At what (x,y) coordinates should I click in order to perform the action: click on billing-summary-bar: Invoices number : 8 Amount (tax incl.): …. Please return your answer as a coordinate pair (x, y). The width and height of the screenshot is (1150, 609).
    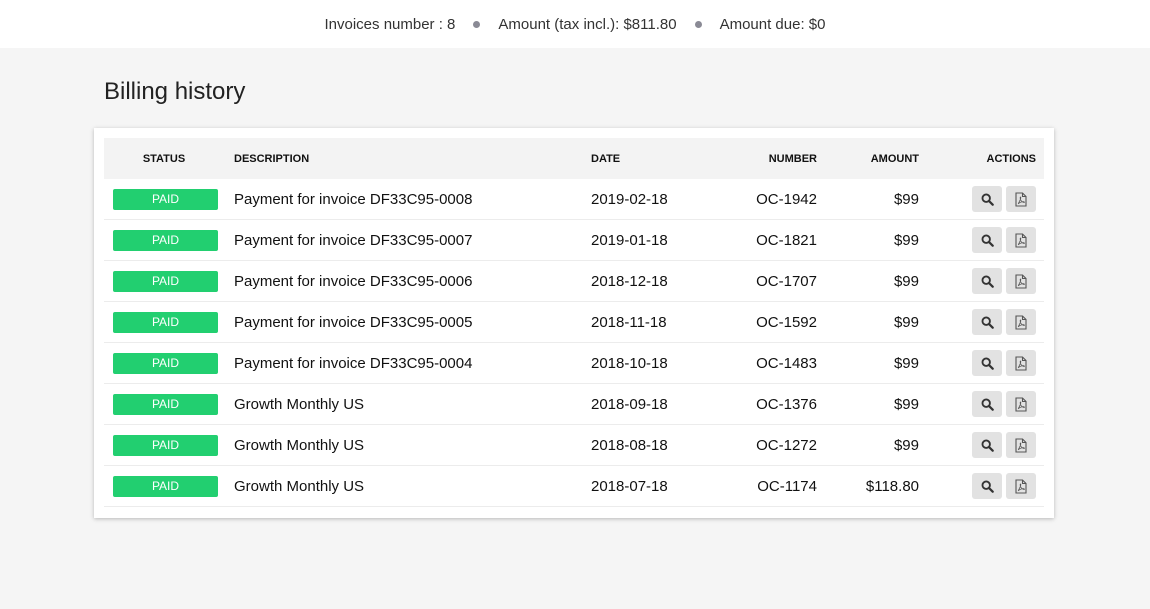
    Looking at the image, I should click on (575, 24).